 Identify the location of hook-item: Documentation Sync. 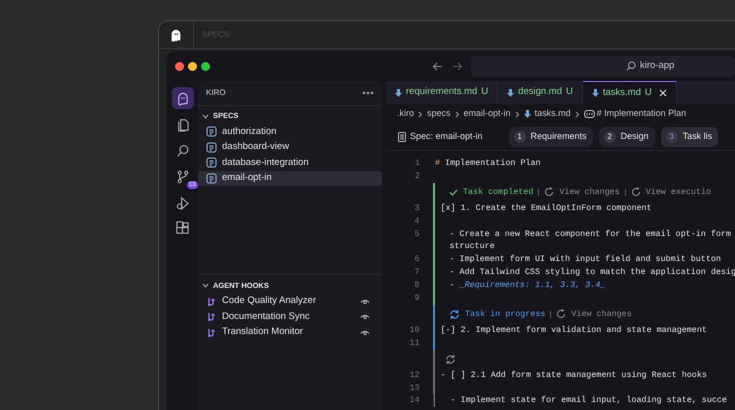
(290, 316).